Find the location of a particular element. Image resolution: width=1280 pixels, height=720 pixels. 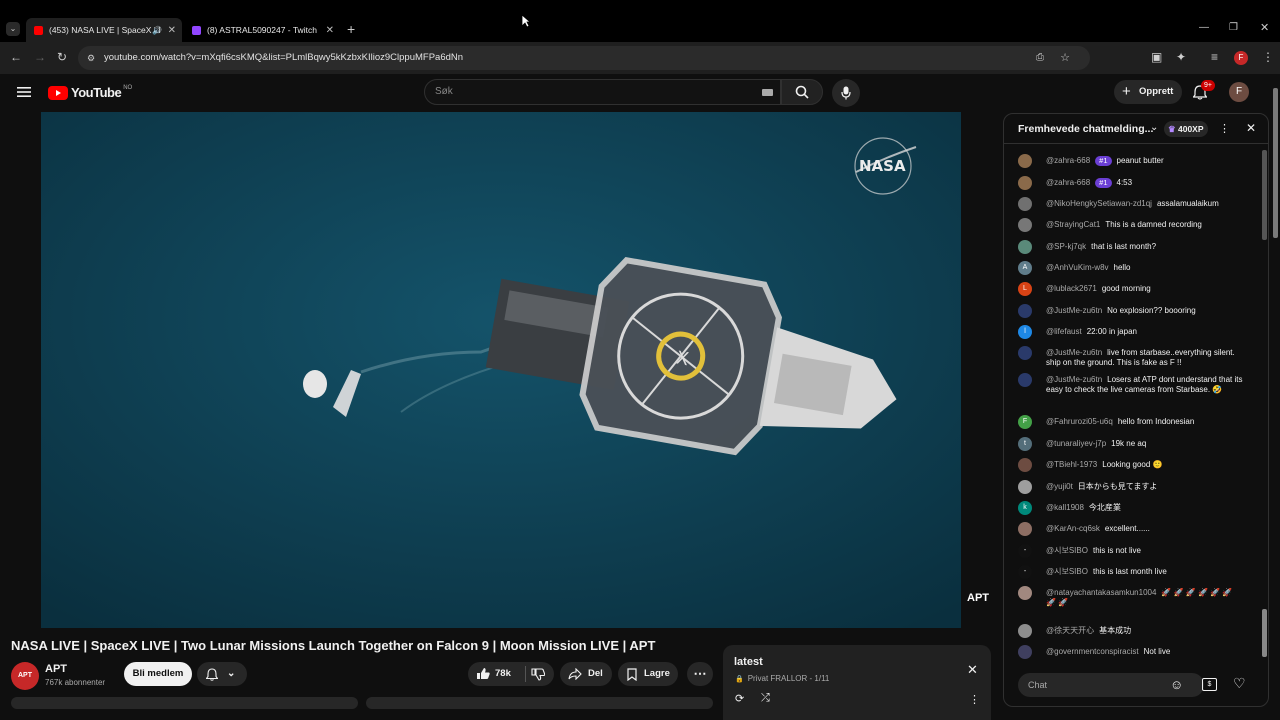

chat-author-name: @governmentconspiracist is located at coordinates (1092, 651).